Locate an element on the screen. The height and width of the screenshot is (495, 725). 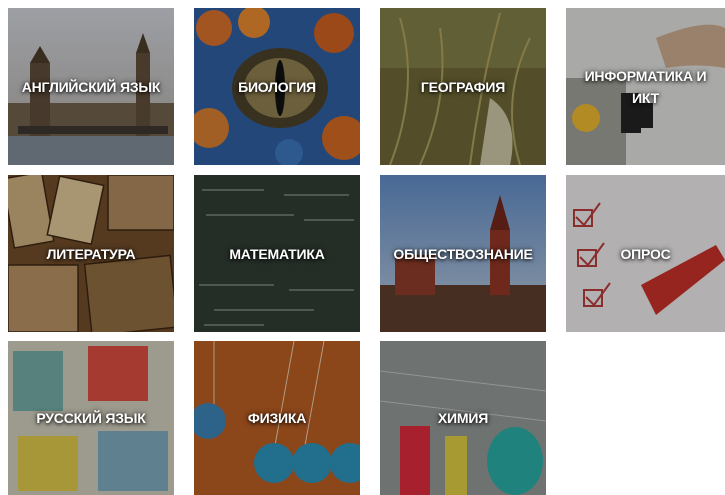
tile-label: ГЕОГРАФИЯ is located at coordinates (463, 86).